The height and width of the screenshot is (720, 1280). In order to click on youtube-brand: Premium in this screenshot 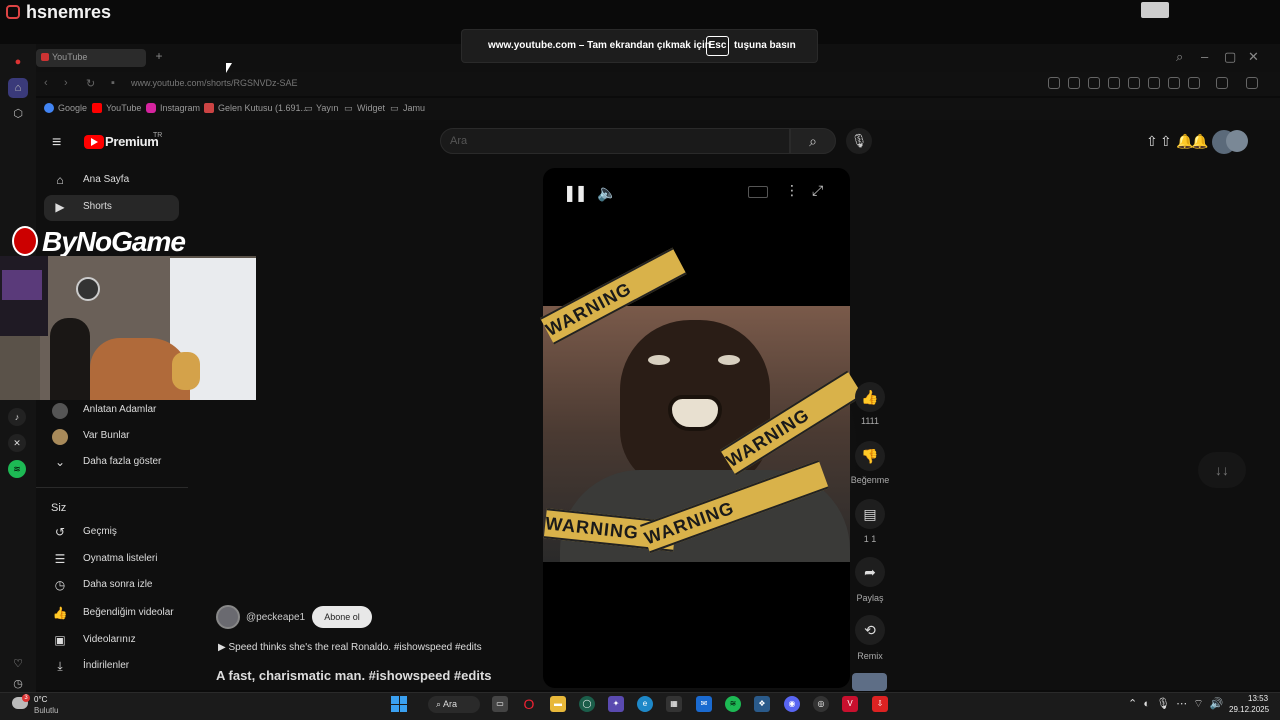, I will do `click(132, 141)`.